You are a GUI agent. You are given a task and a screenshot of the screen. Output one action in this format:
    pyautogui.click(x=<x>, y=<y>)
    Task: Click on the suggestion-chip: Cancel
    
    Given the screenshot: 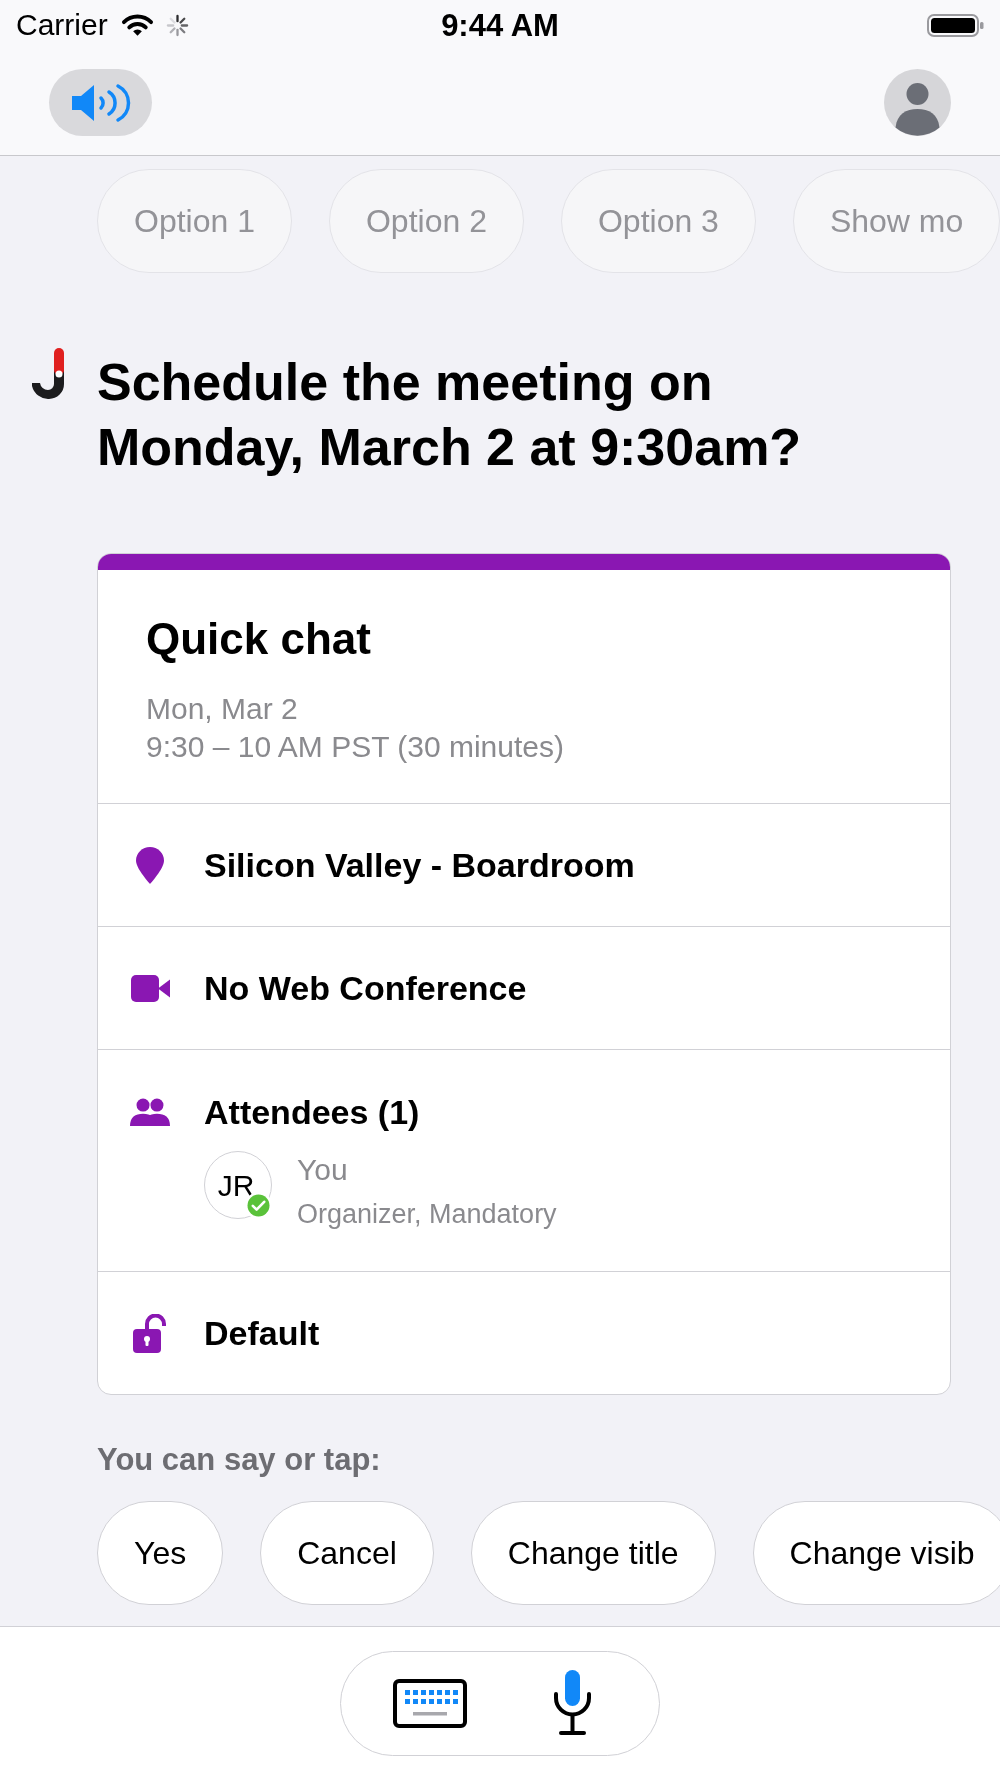 What is the action you would take?
    pyautogui.click(x=347, y=1553)
    